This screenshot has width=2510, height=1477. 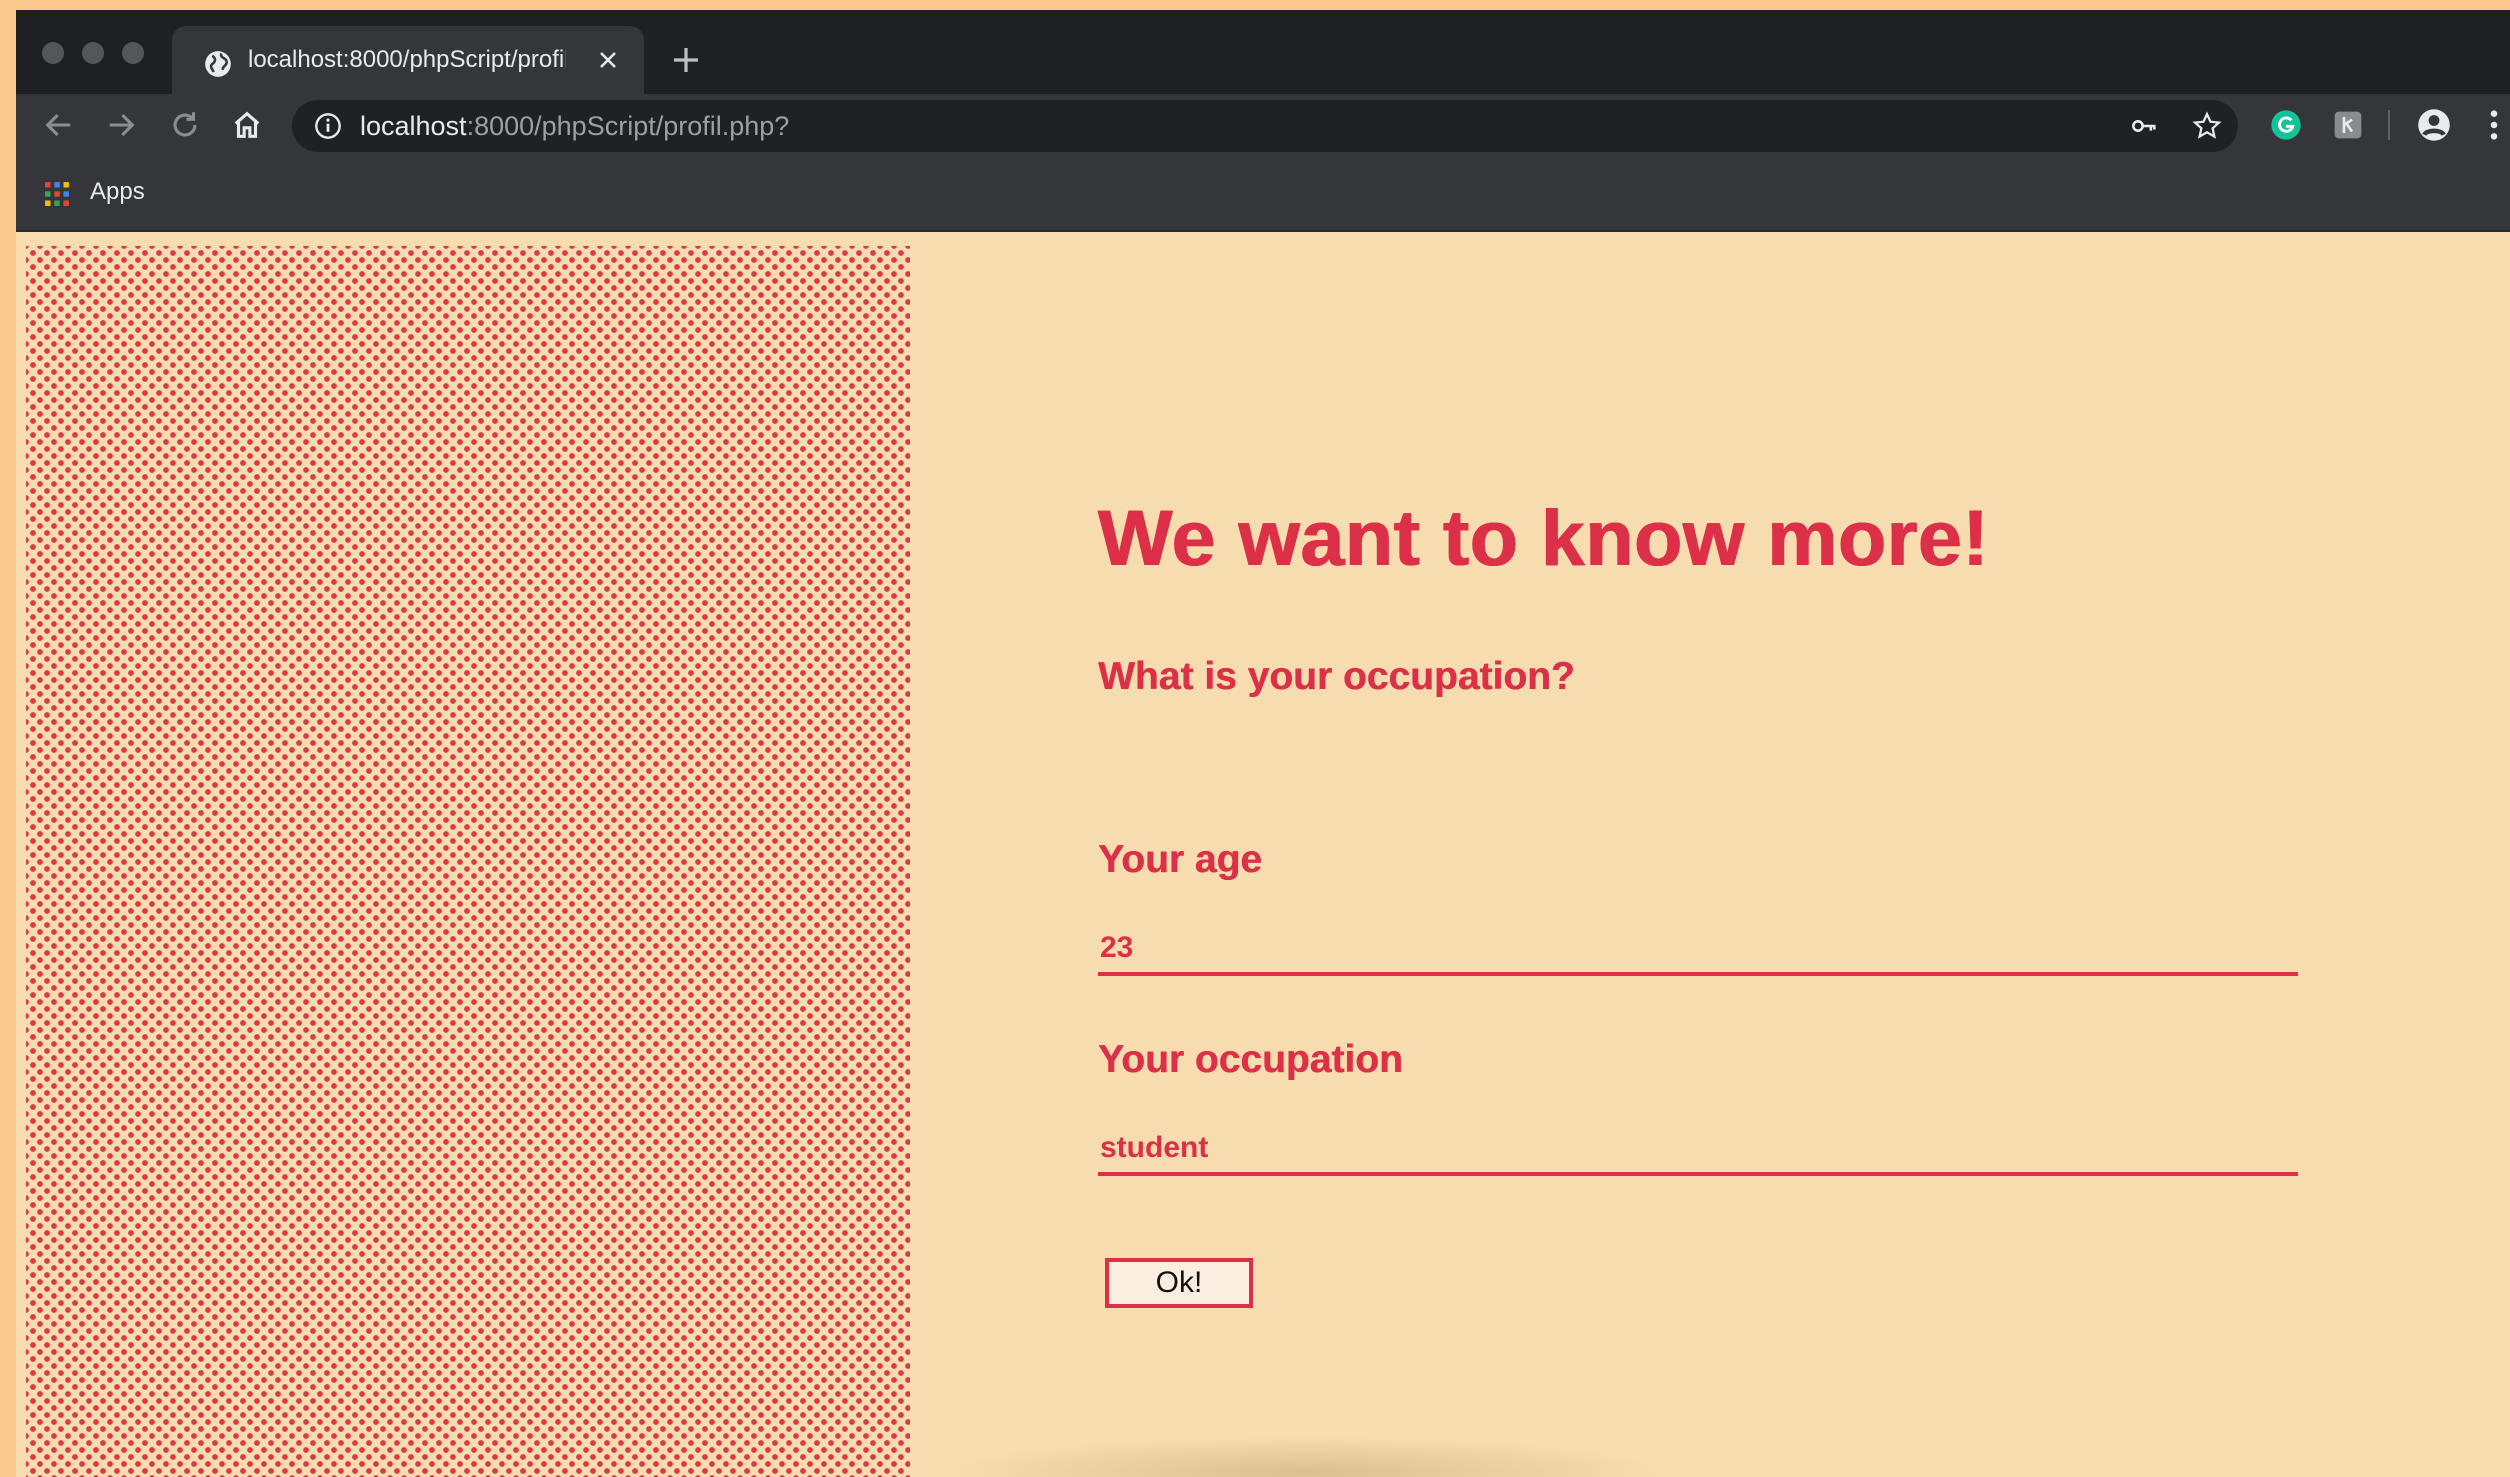 I want to click on key-icon, so click(x=2145, y=126).